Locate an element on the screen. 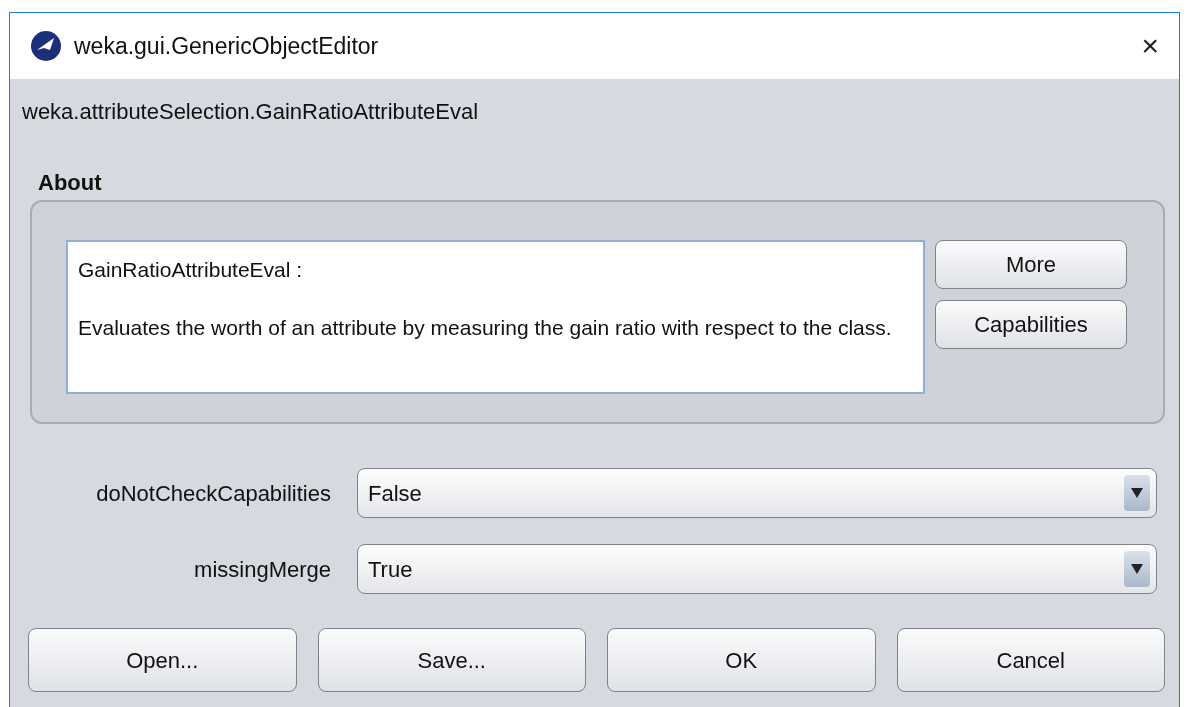 This screenshot has height=707, width=1189. property-label: missingMerge is located at coordinates (262, 569).